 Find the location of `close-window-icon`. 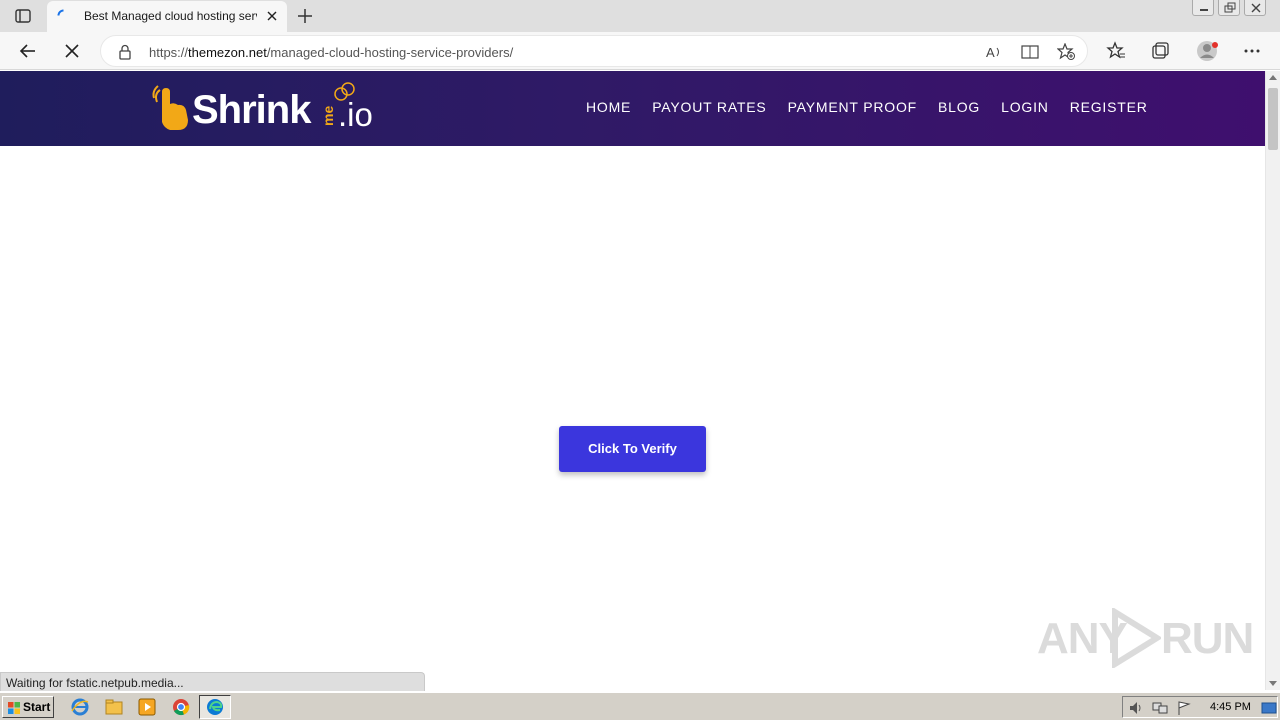

close-window-icon is located at coordinates (1256, 8).